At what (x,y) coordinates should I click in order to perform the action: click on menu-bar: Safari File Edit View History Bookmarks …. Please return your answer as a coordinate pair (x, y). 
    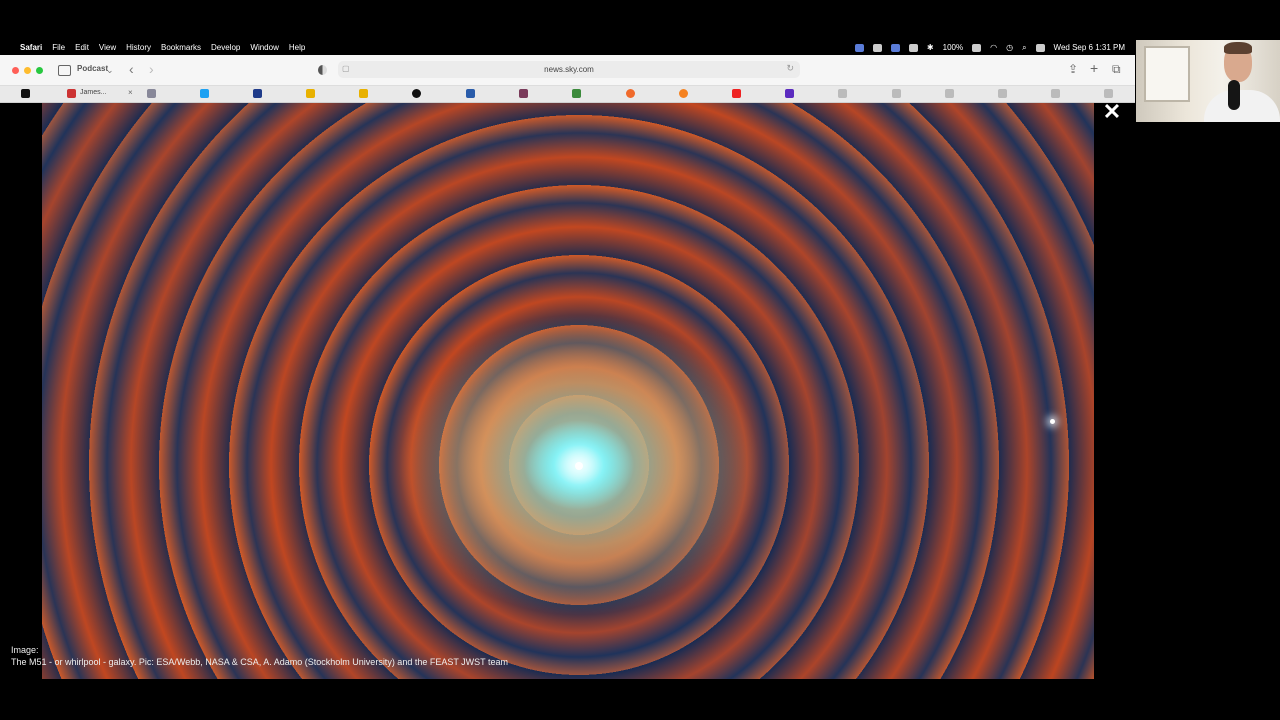
    Looking at the image, I should click on (567, 47).